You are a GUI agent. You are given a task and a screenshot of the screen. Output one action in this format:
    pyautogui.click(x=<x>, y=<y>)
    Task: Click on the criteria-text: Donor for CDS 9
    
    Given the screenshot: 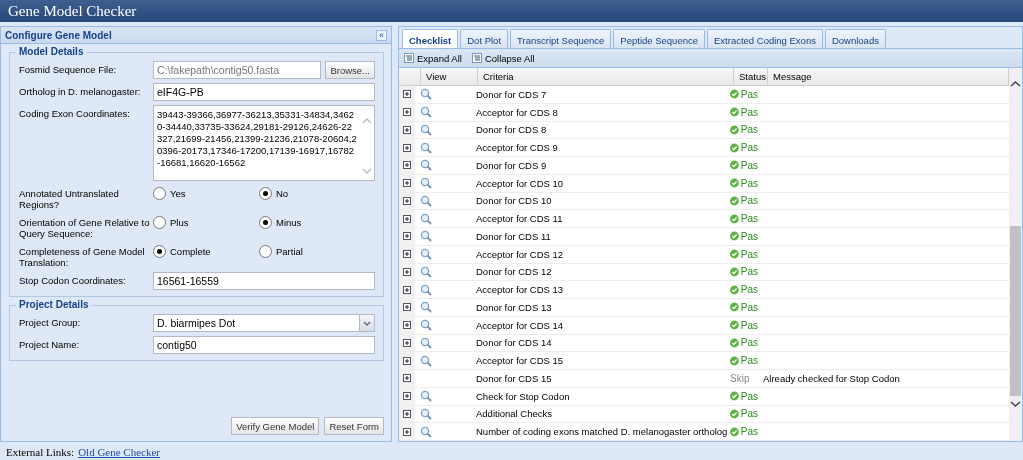 What is the action you would take?
    pyautogui.click(x=511, y=165)
    